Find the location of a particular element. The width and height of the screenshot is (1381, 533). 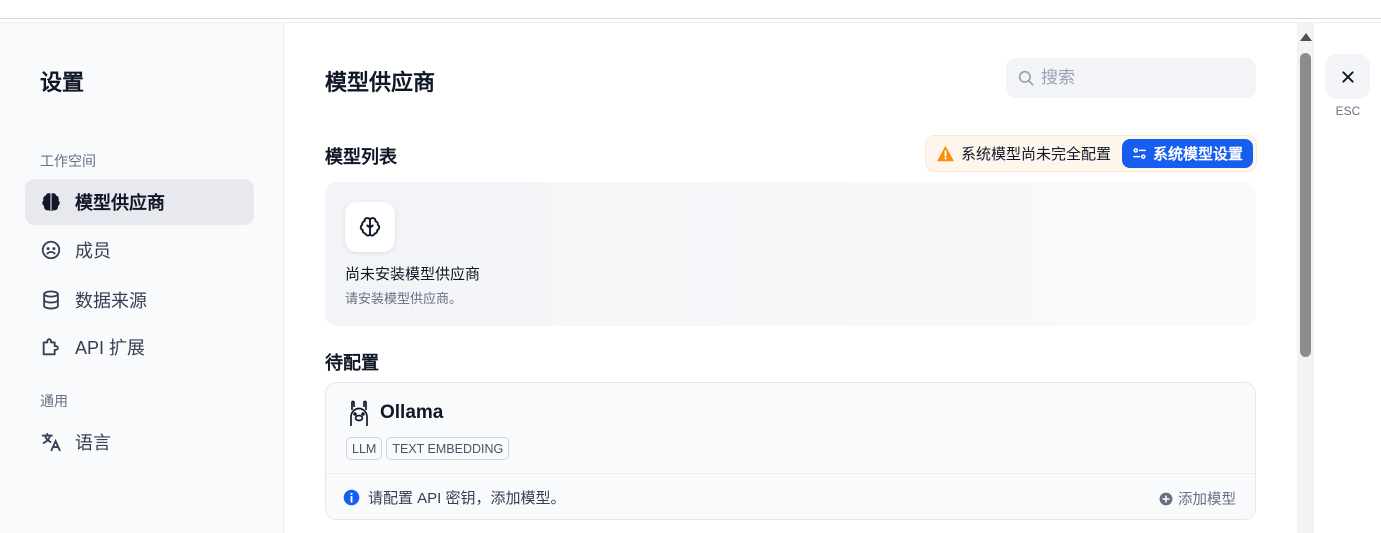

scroll-up-arrow is located at coordinates (1306, 37).